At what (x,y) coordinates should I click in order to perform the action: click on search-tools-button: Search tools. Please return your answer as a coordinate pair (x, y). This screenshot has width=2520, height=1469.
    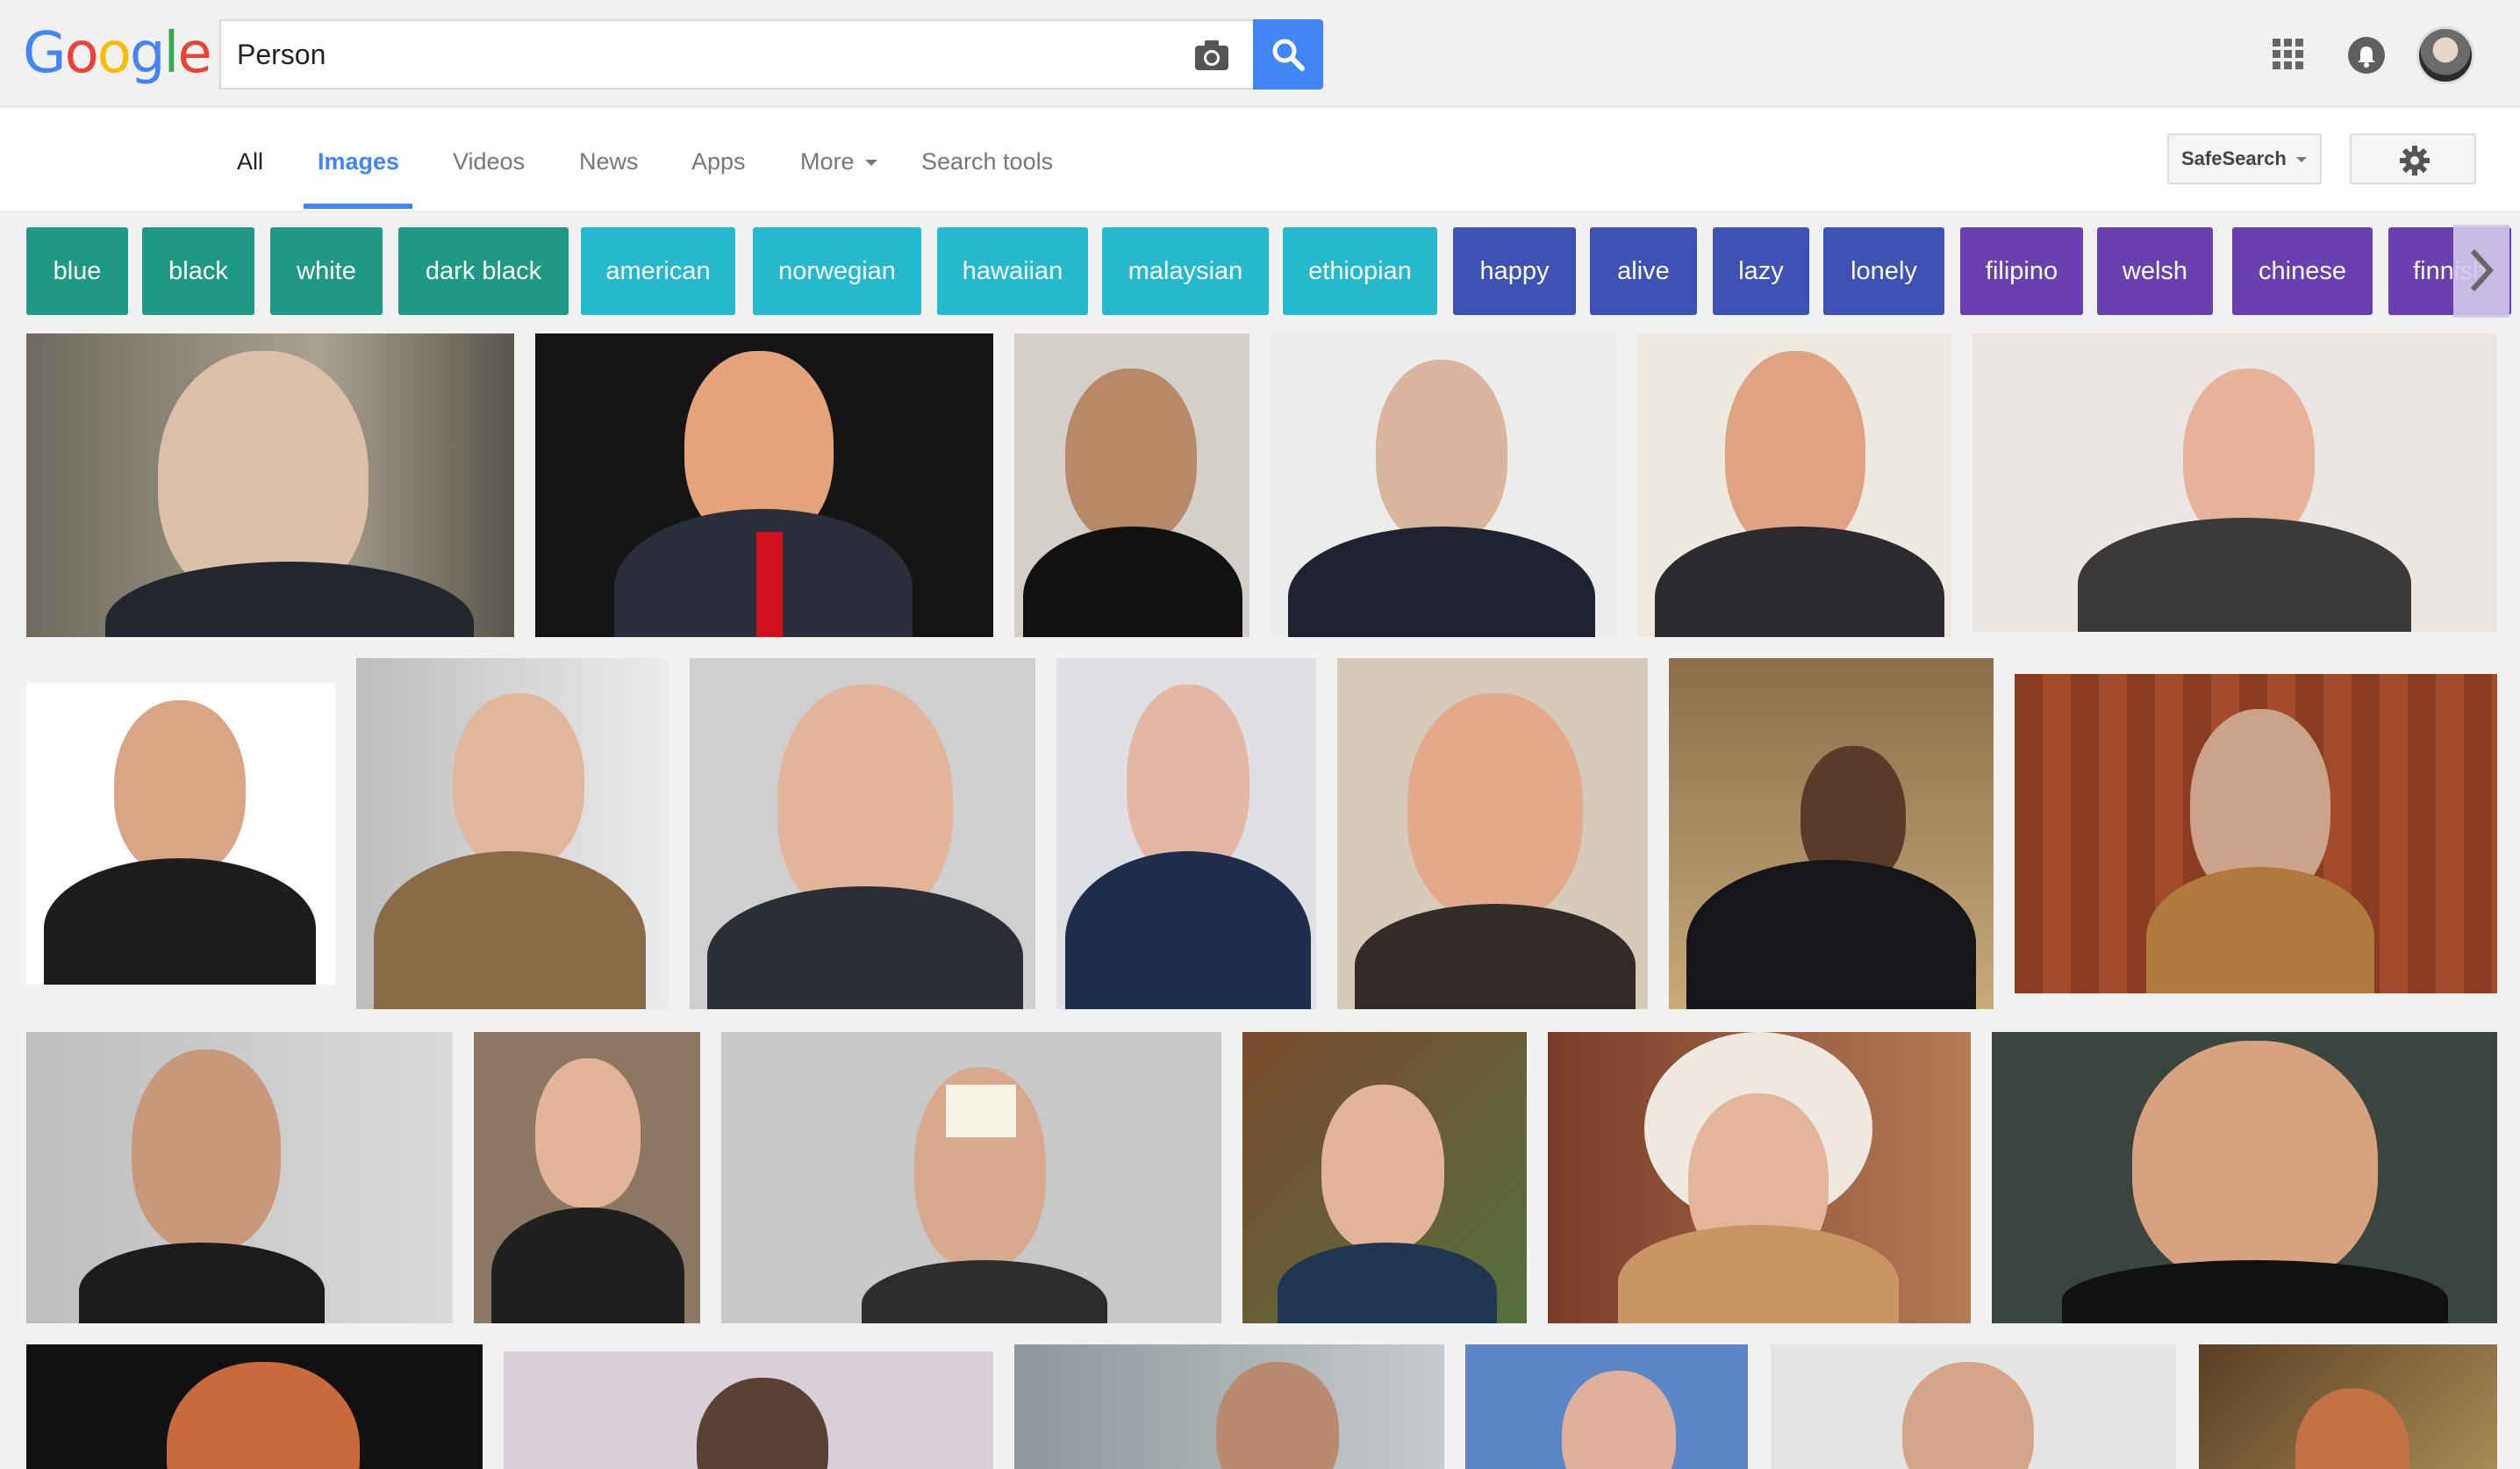
    Looking at the image, I should click on (987, 162).